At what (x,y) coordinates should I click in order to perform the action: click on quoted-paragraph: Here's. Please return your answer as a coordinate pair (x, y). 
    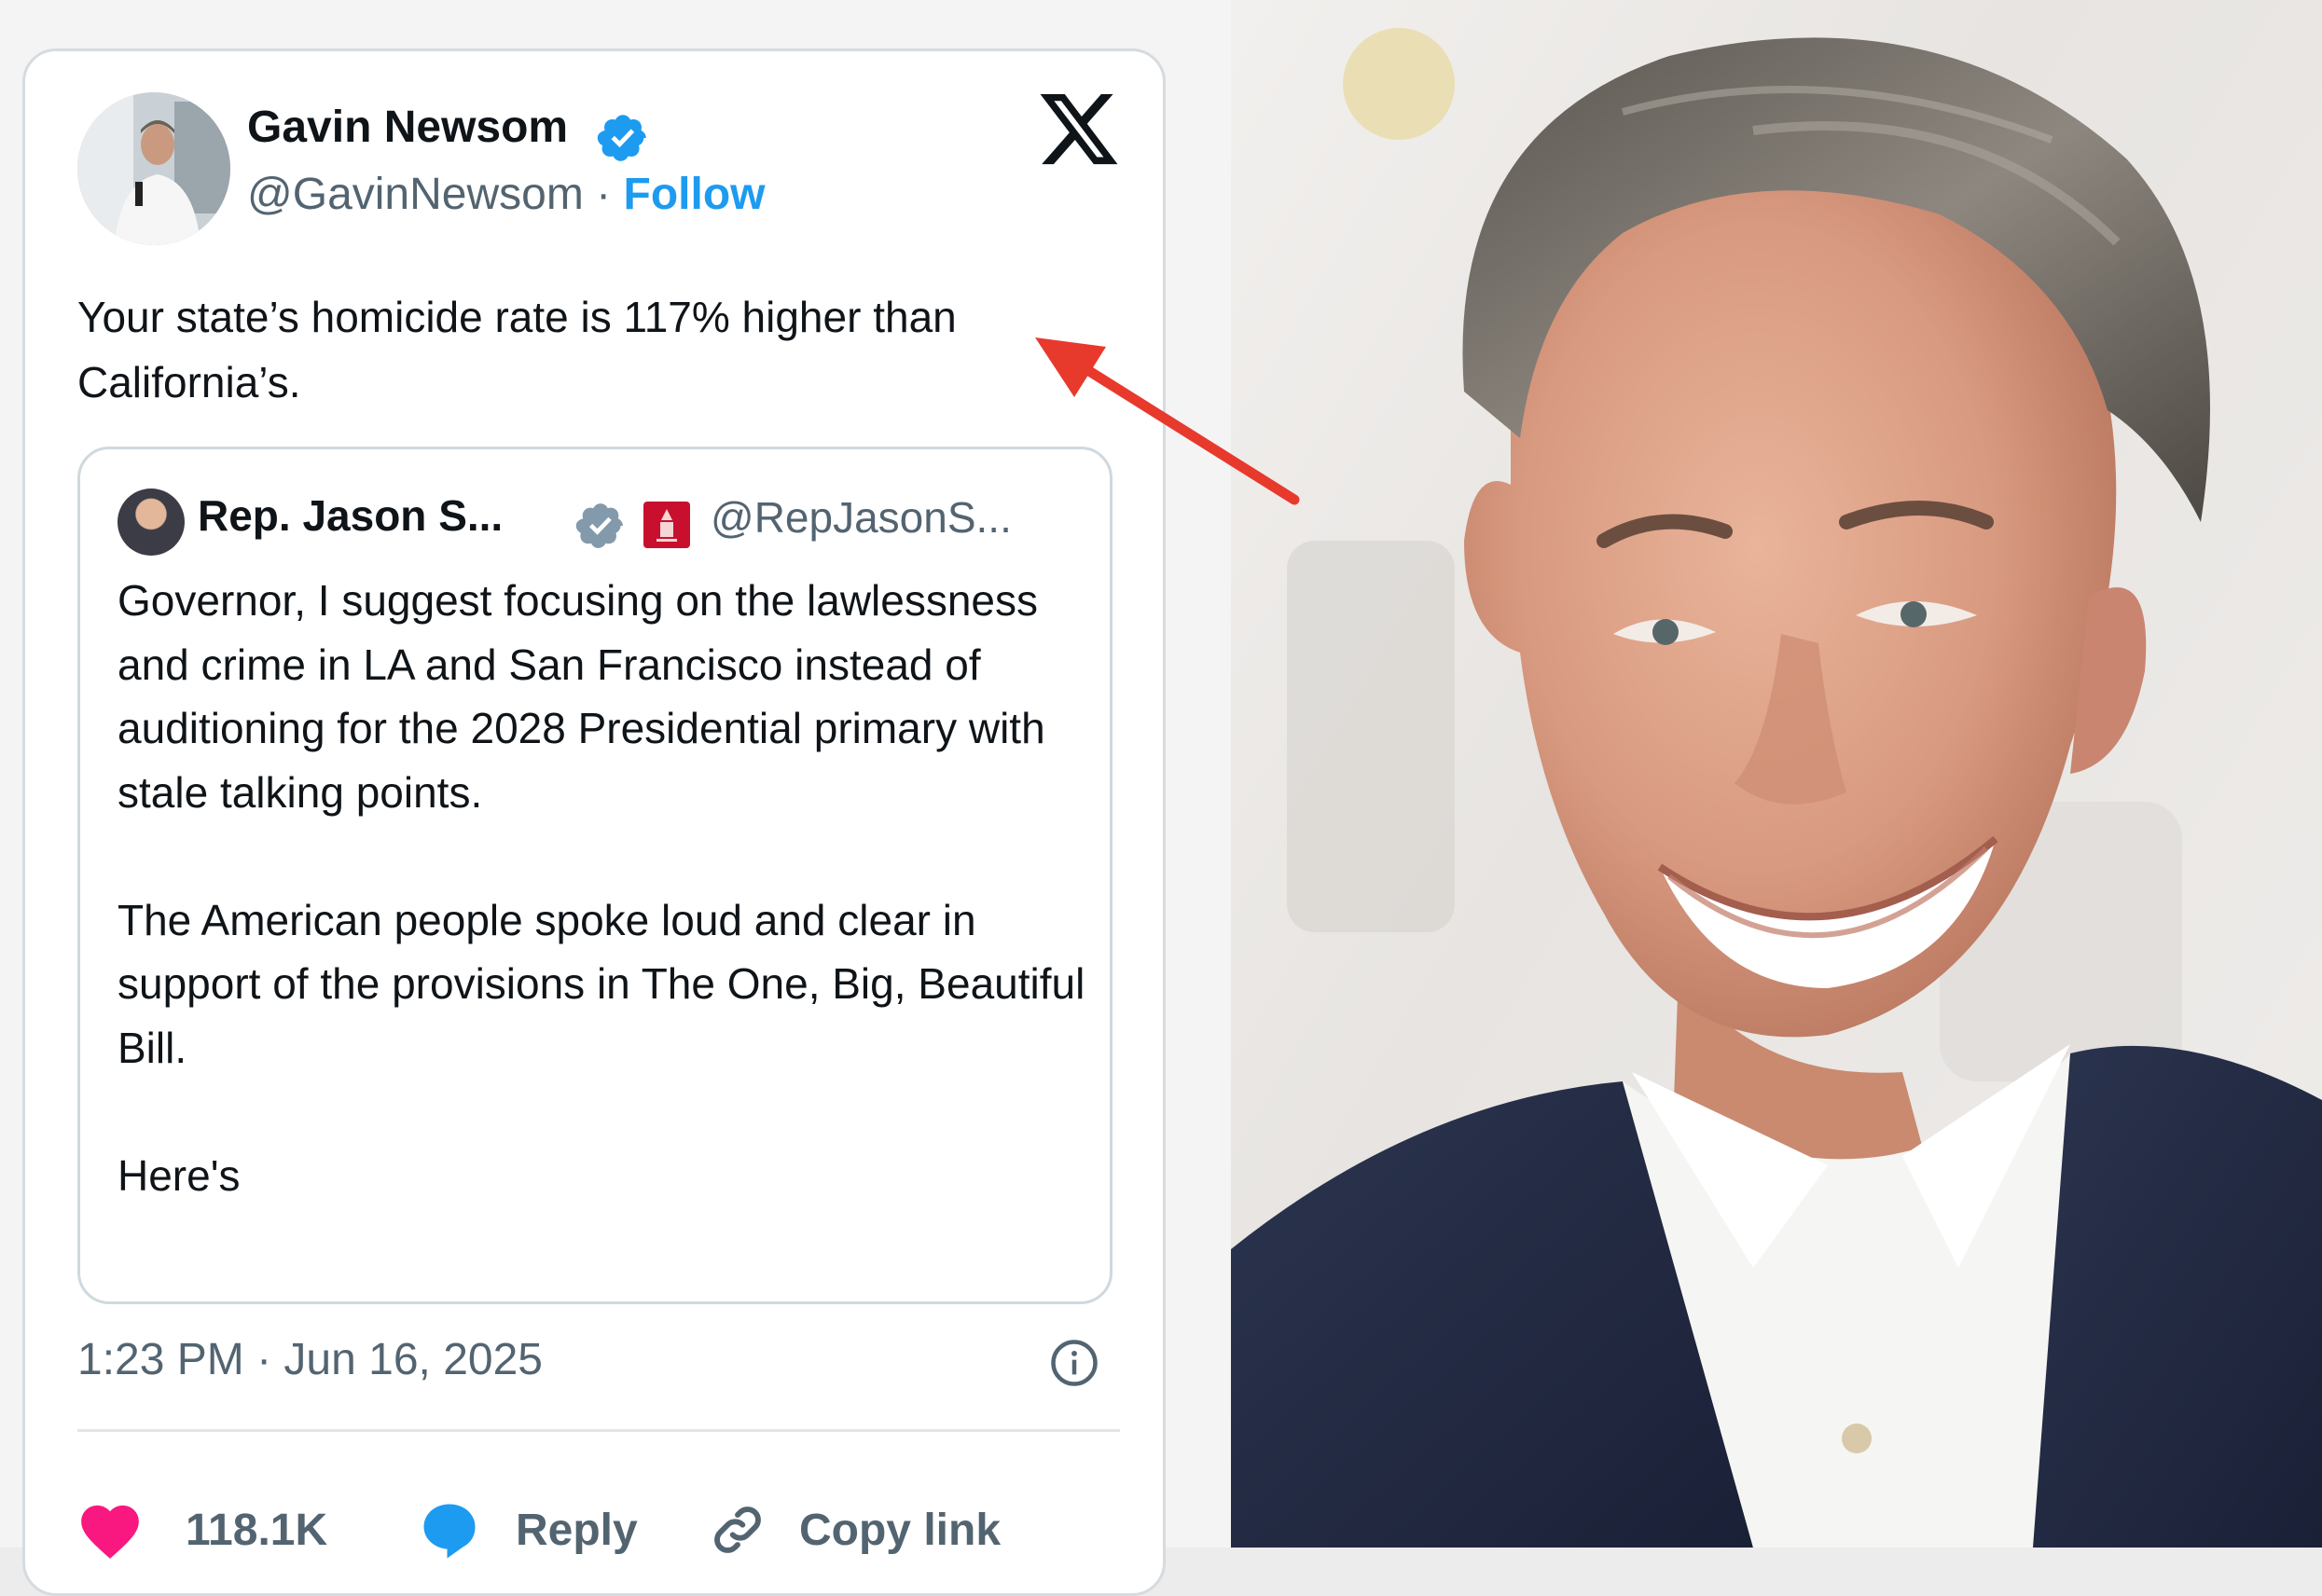
    Looking at the image, I should click on (179, 1175).